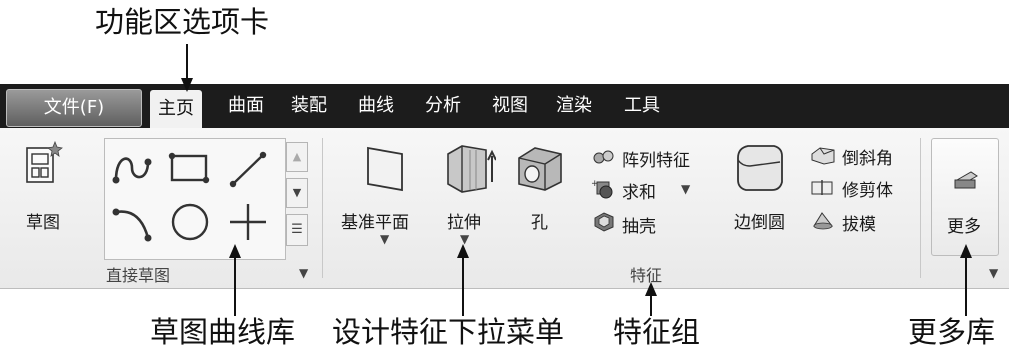  I want to click on sketch-icon, so click(44, 163).